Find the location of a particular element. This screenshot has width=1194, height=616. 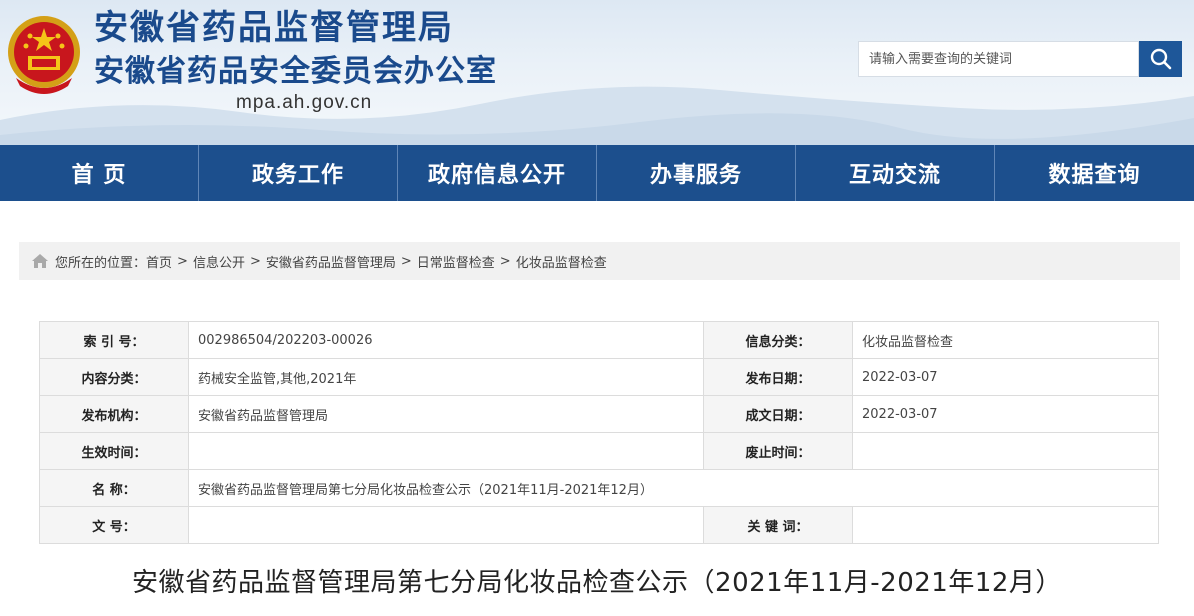

category-value: 化妆品监督检查 is located at coordinates (1005, 340).